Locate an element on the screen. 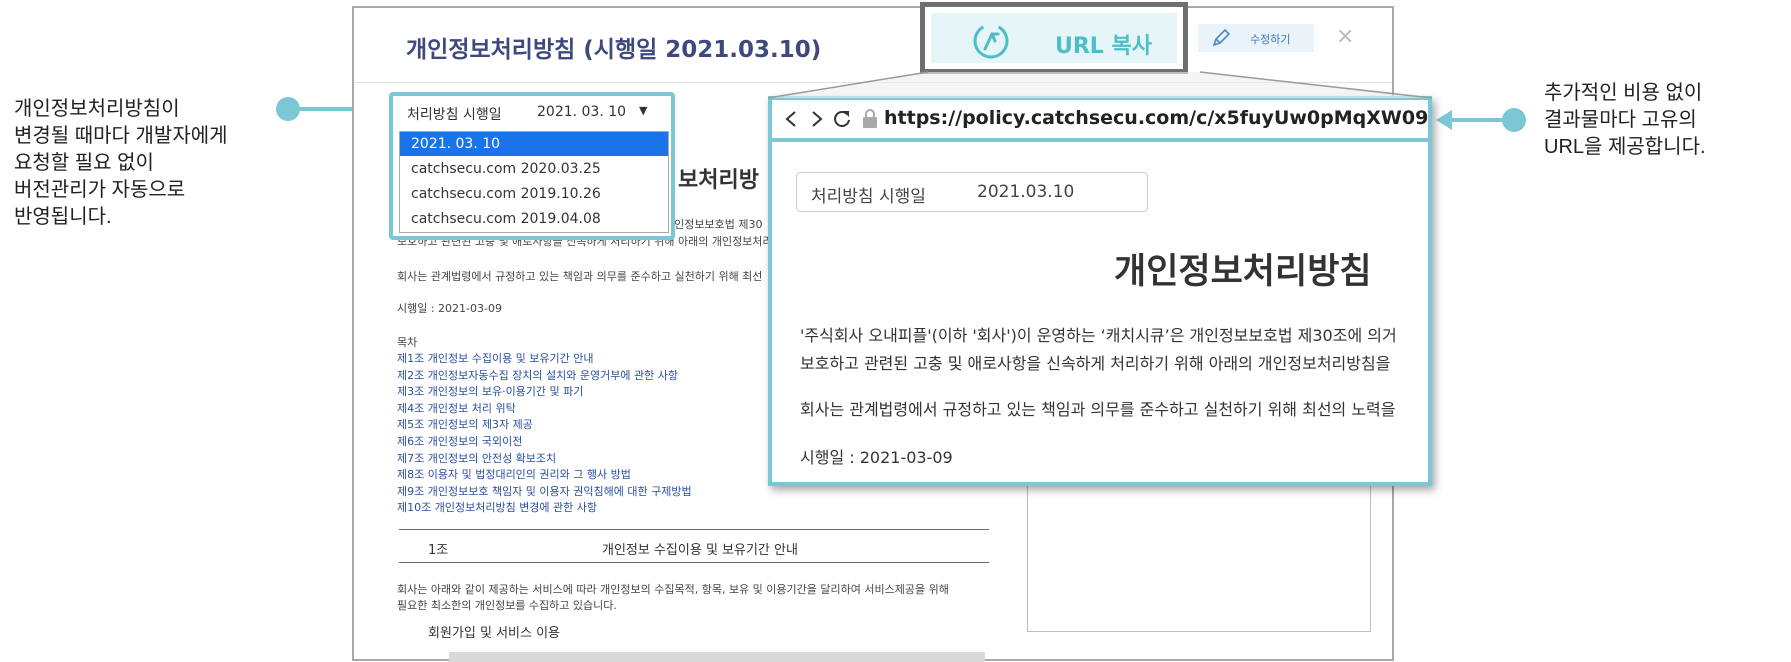 The image size is (1791, 662). toc-item: 제4조 개인정보 처리 위탁 is located at coordinates (544, 408).